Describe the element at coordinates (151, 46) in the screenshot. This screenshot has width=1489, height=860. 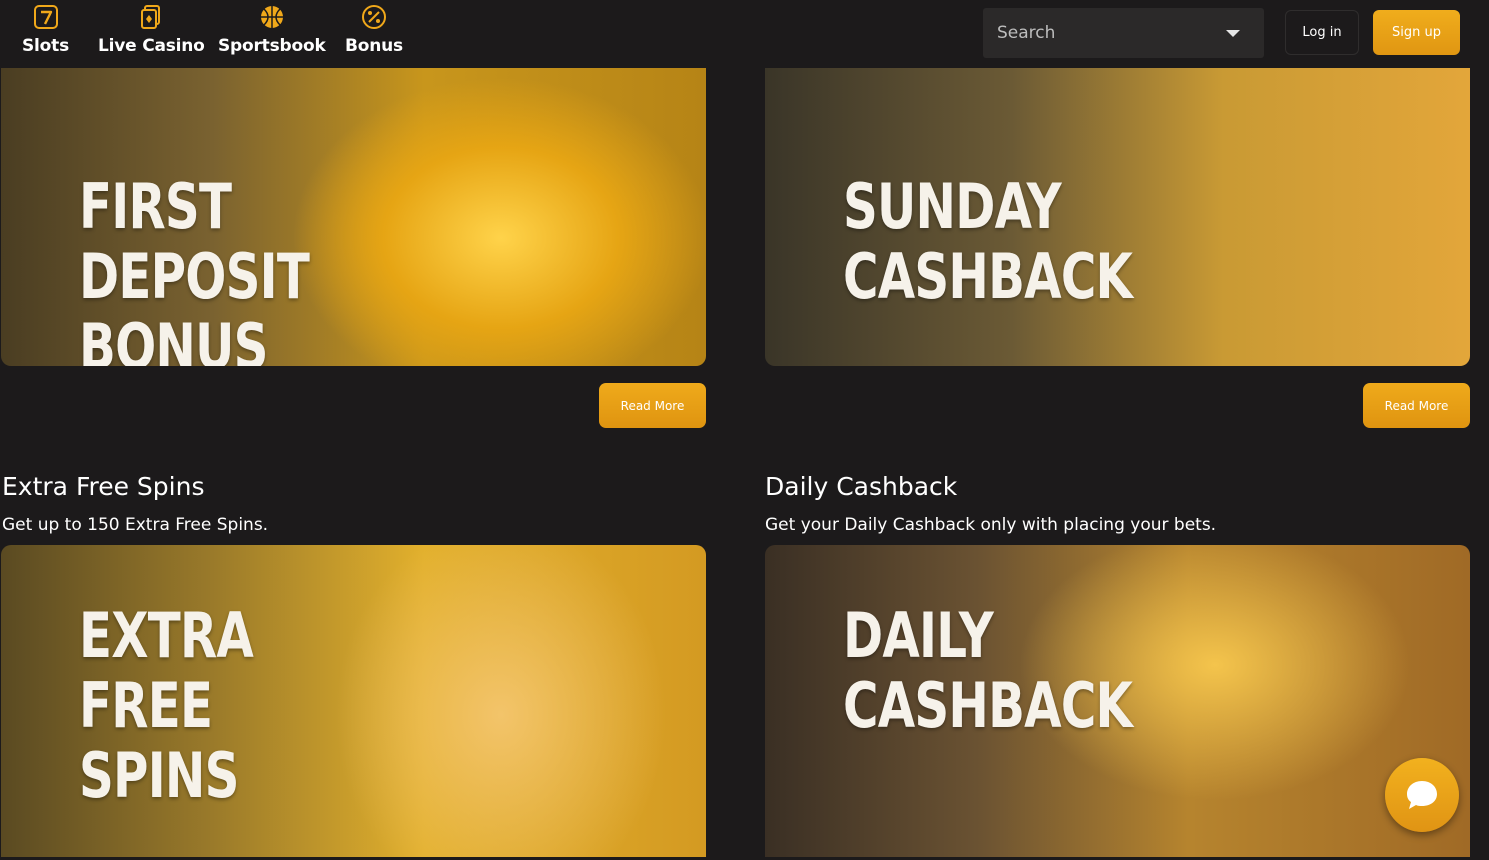
I see `nav-label-live-casino: Live Casino` at that location.